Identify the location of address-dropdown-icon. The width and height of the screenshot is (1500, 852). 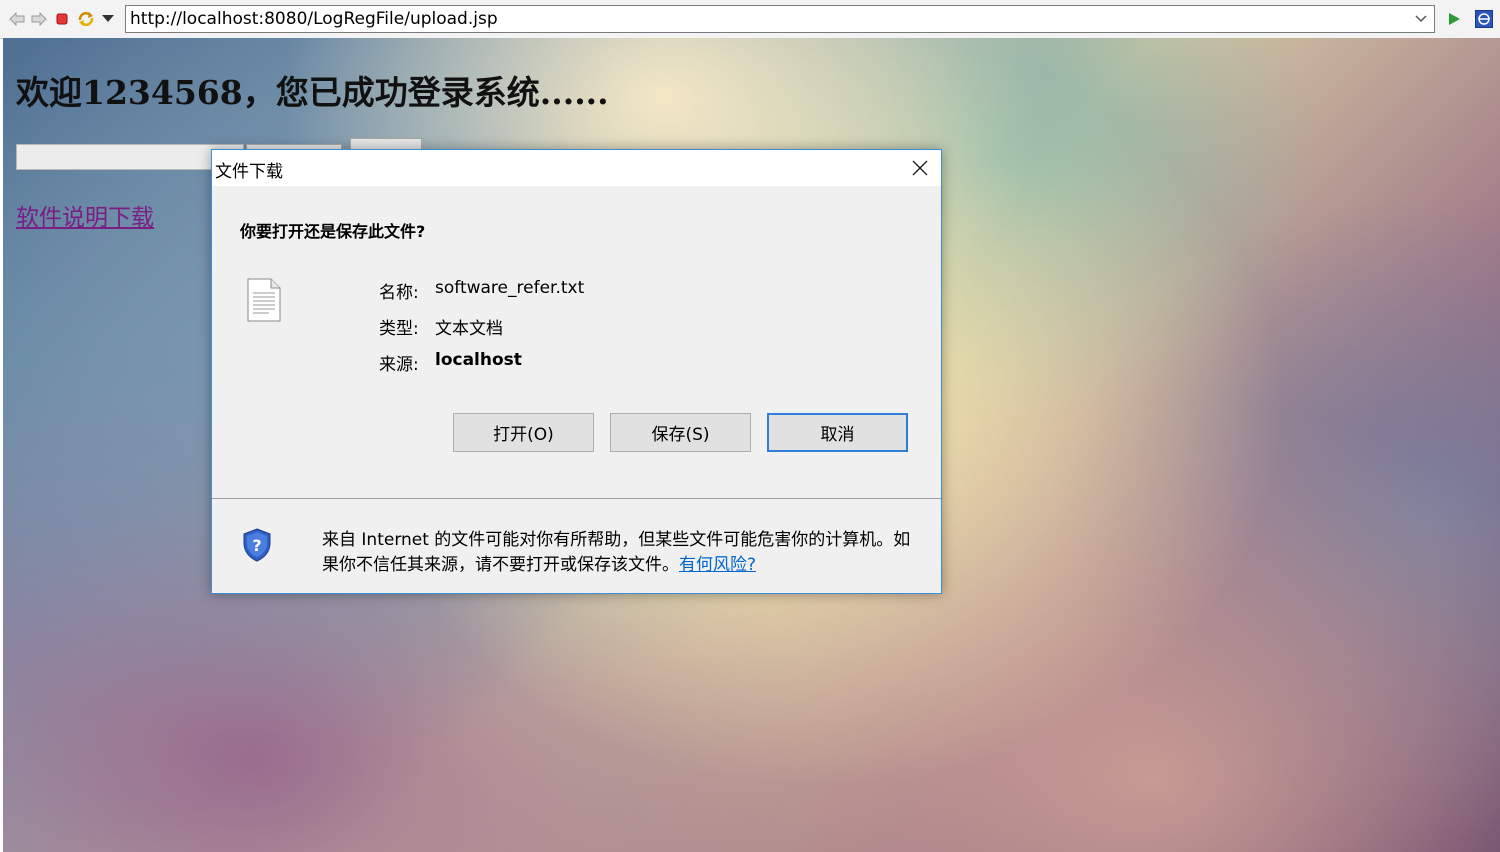
(1421, 19).